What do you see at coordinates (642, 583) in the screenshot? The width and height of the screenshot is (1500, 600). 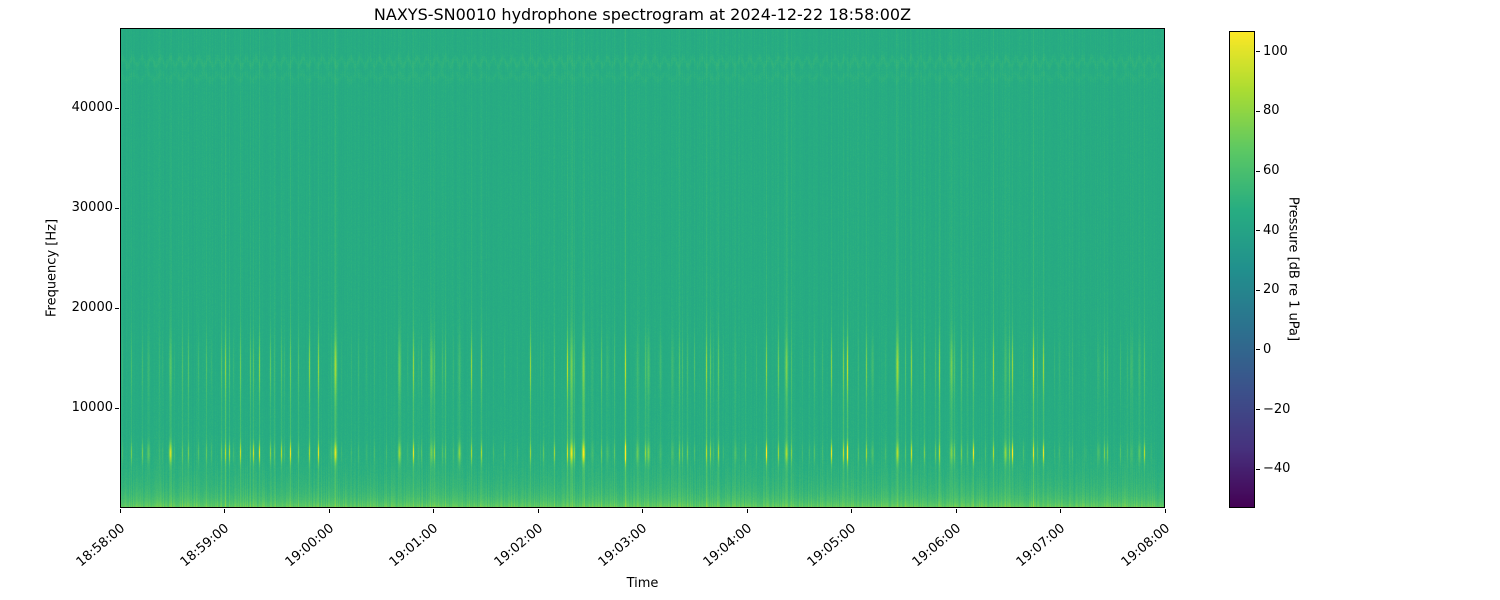 I see `x-axis-label: Time` at bounding box center [642, 583].